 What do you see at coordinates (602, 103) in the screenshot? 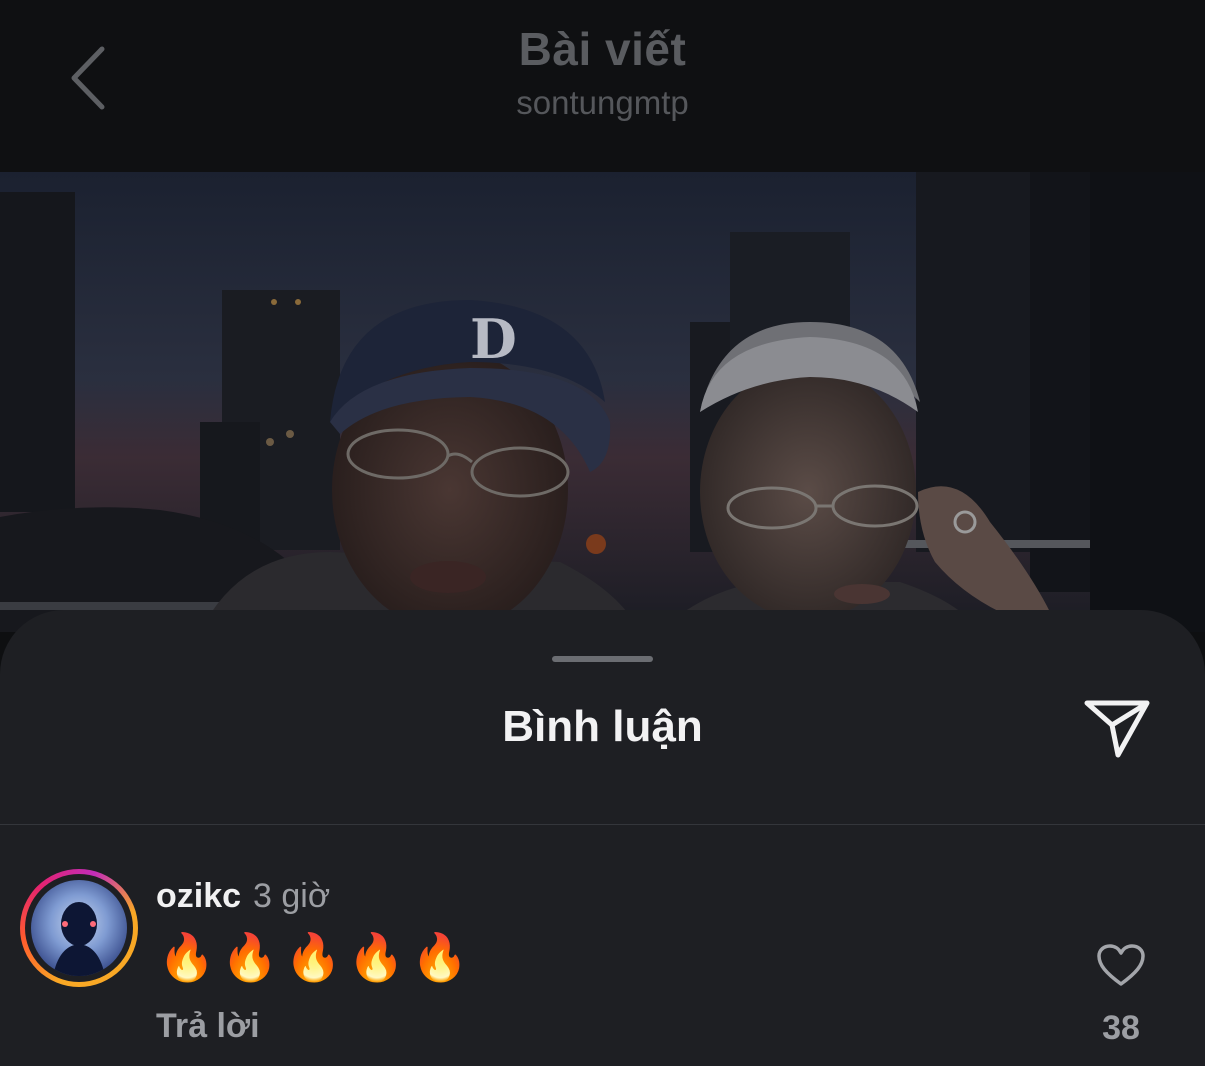
I see `page-subtitle-username: sontungmtp` at bounding box center [602, 103].